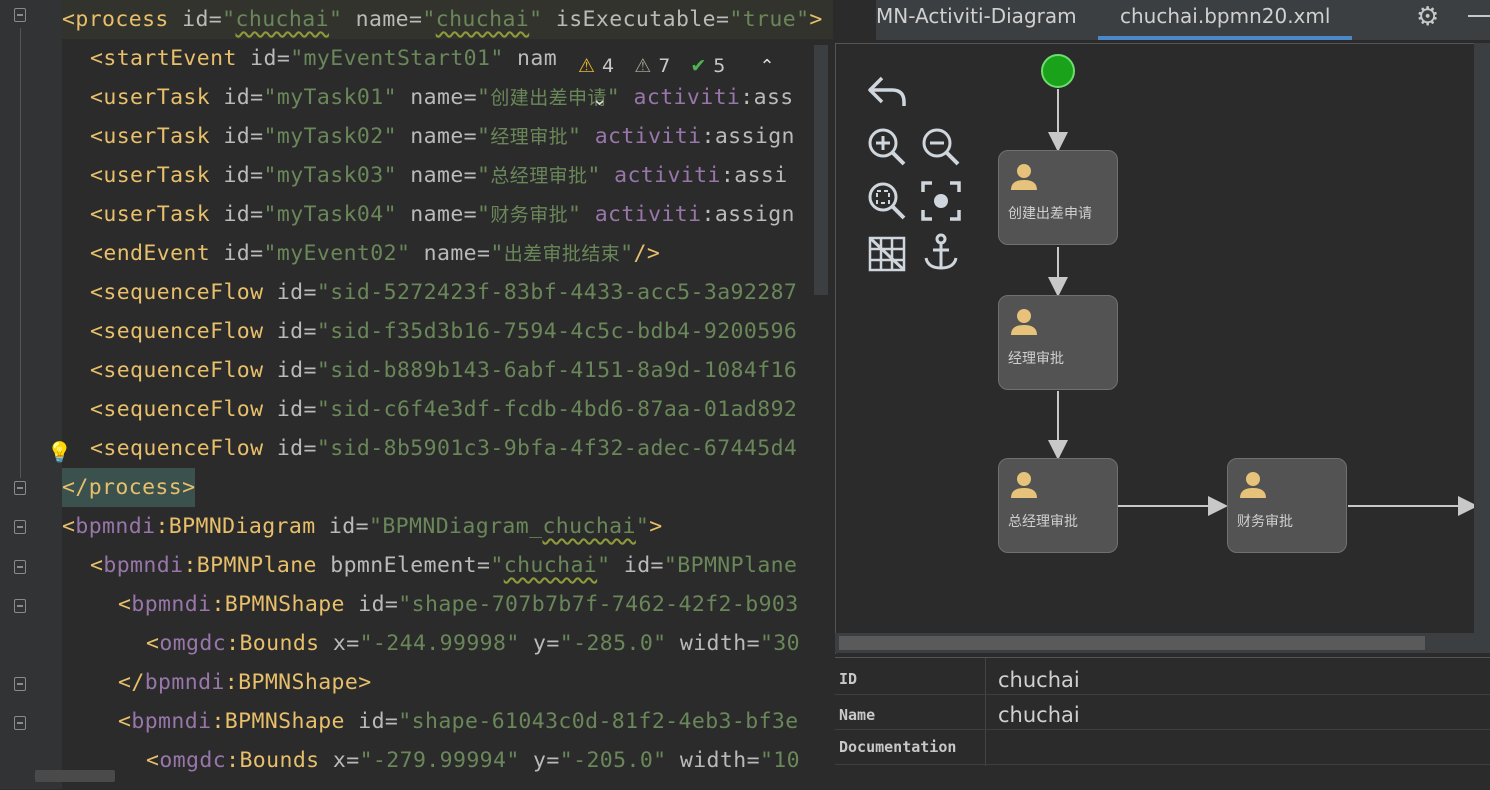  What do you see at coordinates (183, 370) in the screenshot?
I see `code-token: <sequenceFlow` at bounding box center [183, 370].